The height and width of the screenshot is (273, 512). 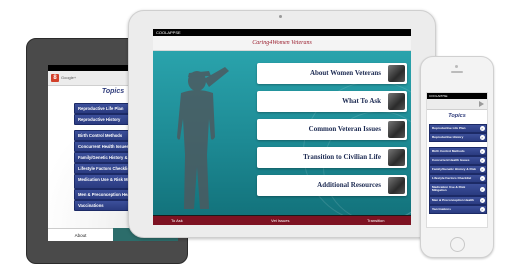 I want to click on topic-button-reproductive-history: Reproductive History ›, so click(x=458, y=137).